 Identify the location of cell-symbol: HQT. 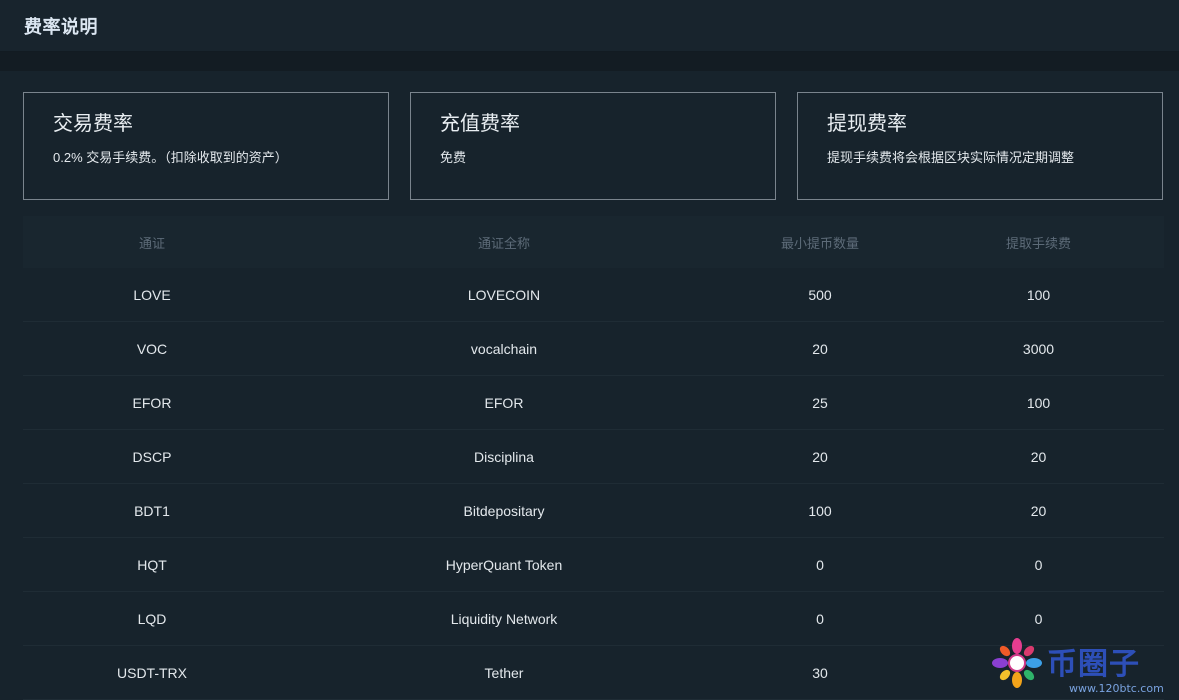
(152, 564).